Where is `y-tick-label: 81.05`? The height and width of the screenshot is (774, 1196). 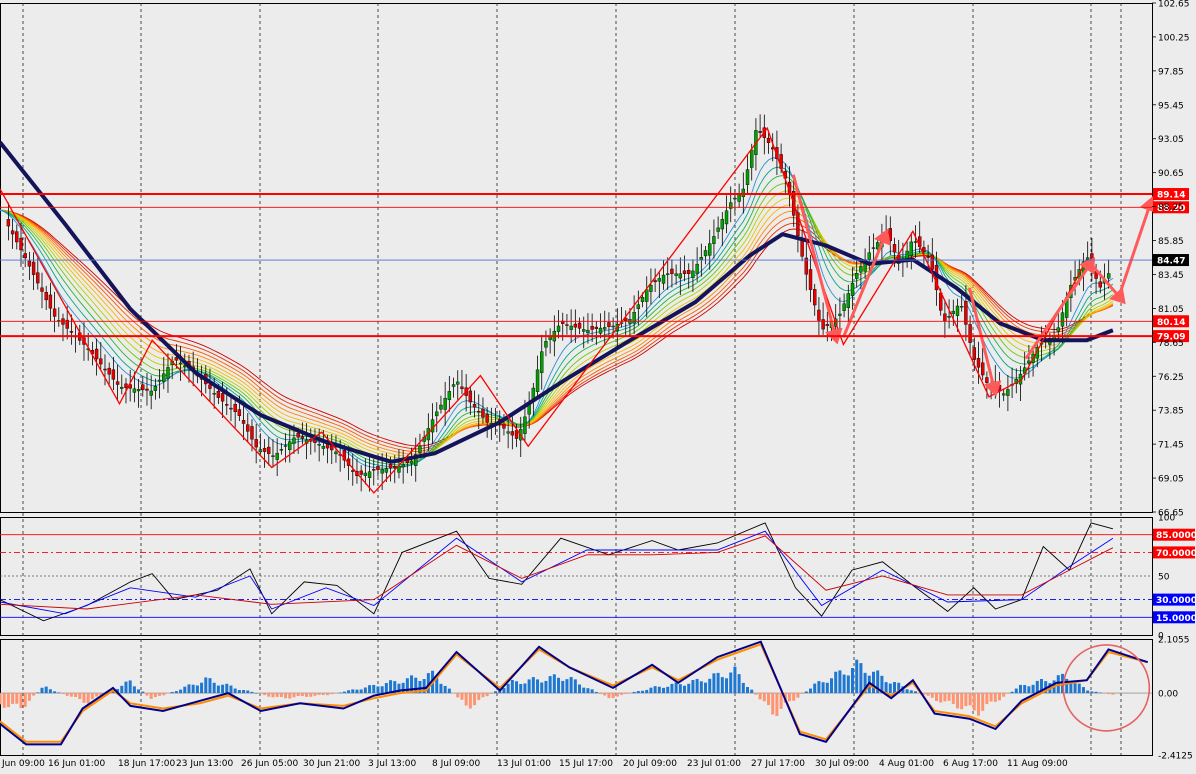
y-tick-label: 81.05 is located at coordinates (1171, 310).